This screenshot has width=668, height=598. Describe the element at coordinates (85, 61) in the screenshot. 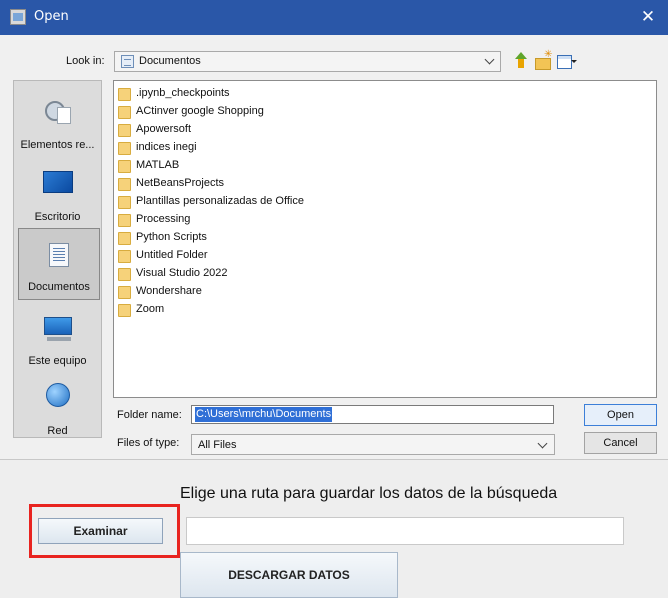

I see `look-in-label: Look in:` at that location.